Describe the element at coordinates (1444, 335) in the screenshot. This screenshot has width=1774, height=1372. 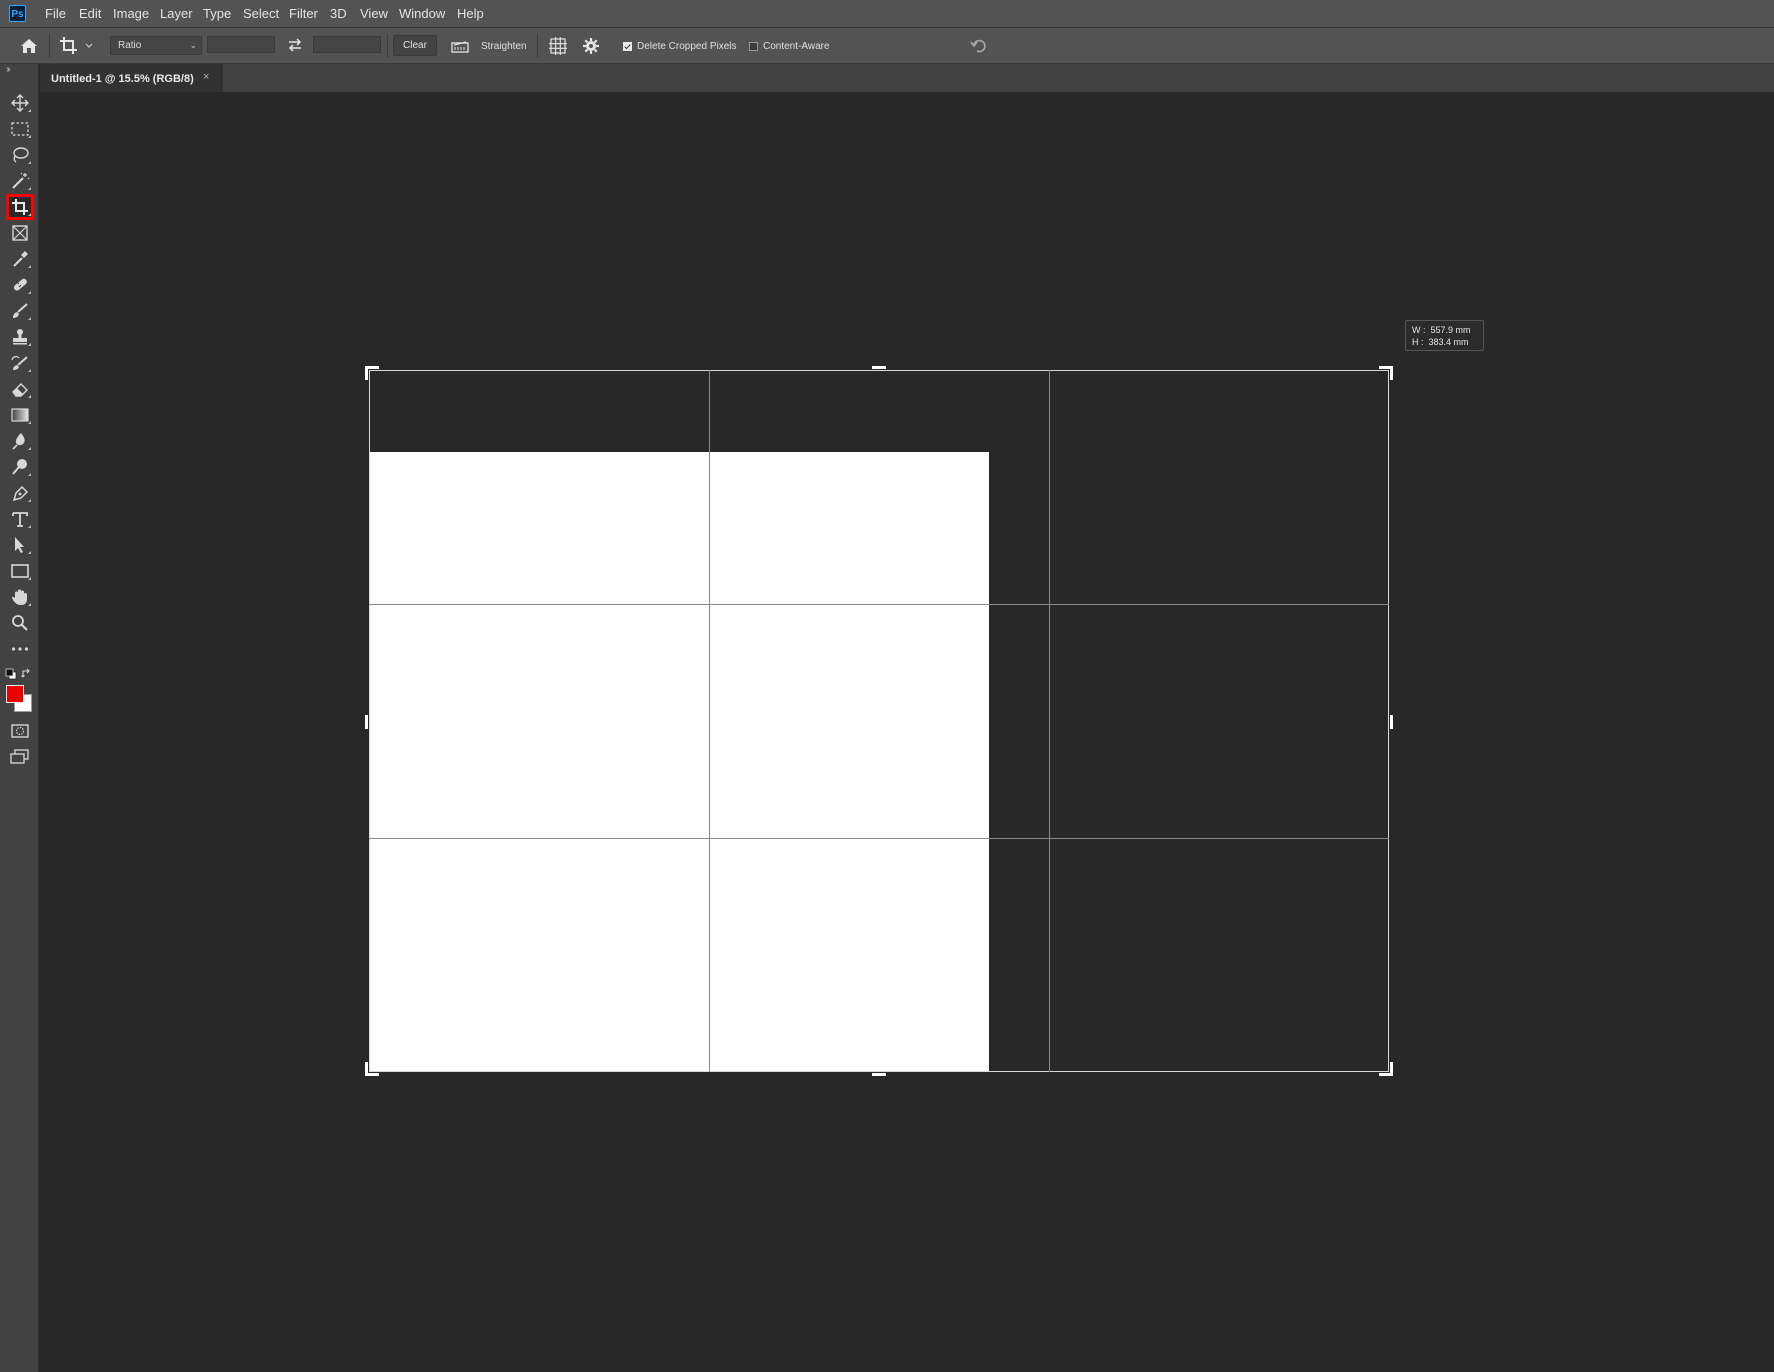
I see `crop-size-readout: W : 557.9 mm H : 383.4 mm` at that location.